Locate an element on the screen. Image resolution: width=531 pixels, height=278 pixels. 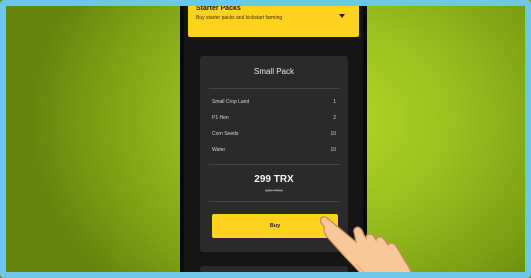
list-item: Small Crop Land 1 is located at coordinates (274, 102).